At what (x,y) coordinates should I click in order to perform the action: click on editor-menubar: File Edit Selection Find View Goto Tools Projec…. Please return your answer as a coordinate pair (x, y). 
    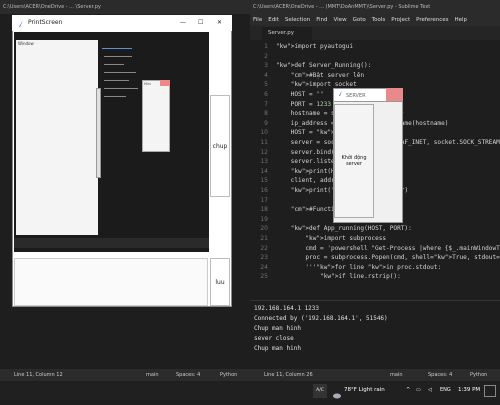
    Looking at the image, I should click on (375, 20).